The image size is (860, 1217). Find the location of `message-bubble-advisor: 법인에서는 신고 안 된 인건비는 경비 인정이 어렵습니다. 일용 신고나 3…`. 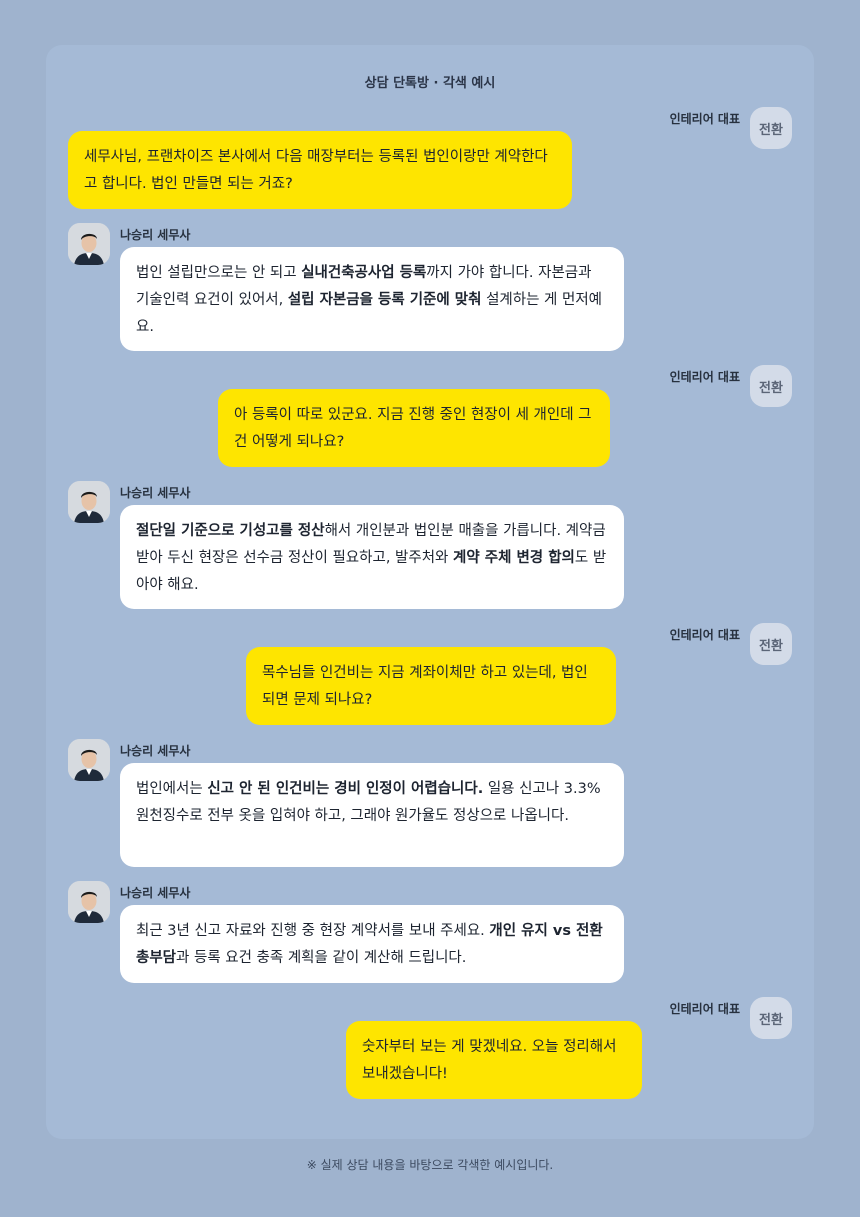

message-bubble-advisor: 법인에서는 신고 안 된 인건비는 경비 인정이 어렵습니다. 일용 신고나 3… is located at coordinates (372, 815).